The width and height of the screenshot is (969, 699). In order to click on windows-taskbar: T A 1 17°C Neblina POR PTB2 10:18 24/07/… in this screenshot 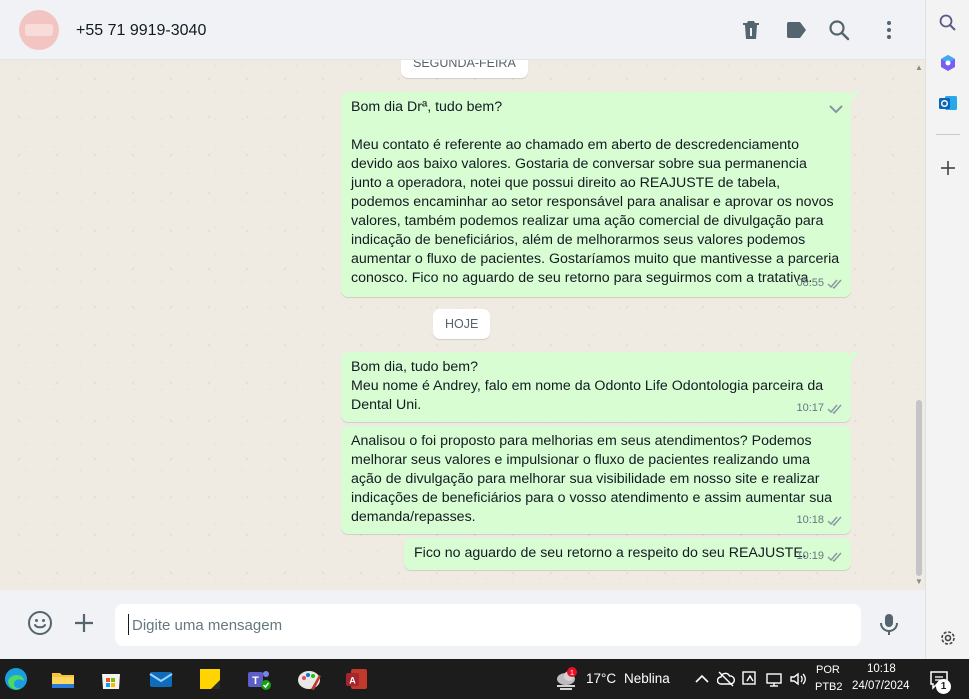, I will do `click(484, 679)`.